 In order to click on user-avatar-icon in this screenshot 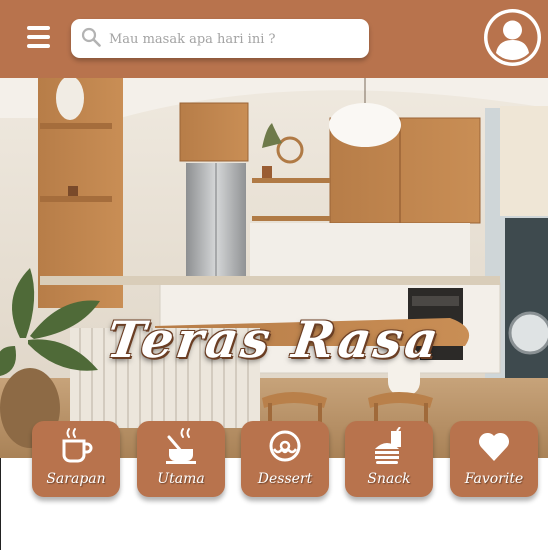, I will do `click(512, 37)`.